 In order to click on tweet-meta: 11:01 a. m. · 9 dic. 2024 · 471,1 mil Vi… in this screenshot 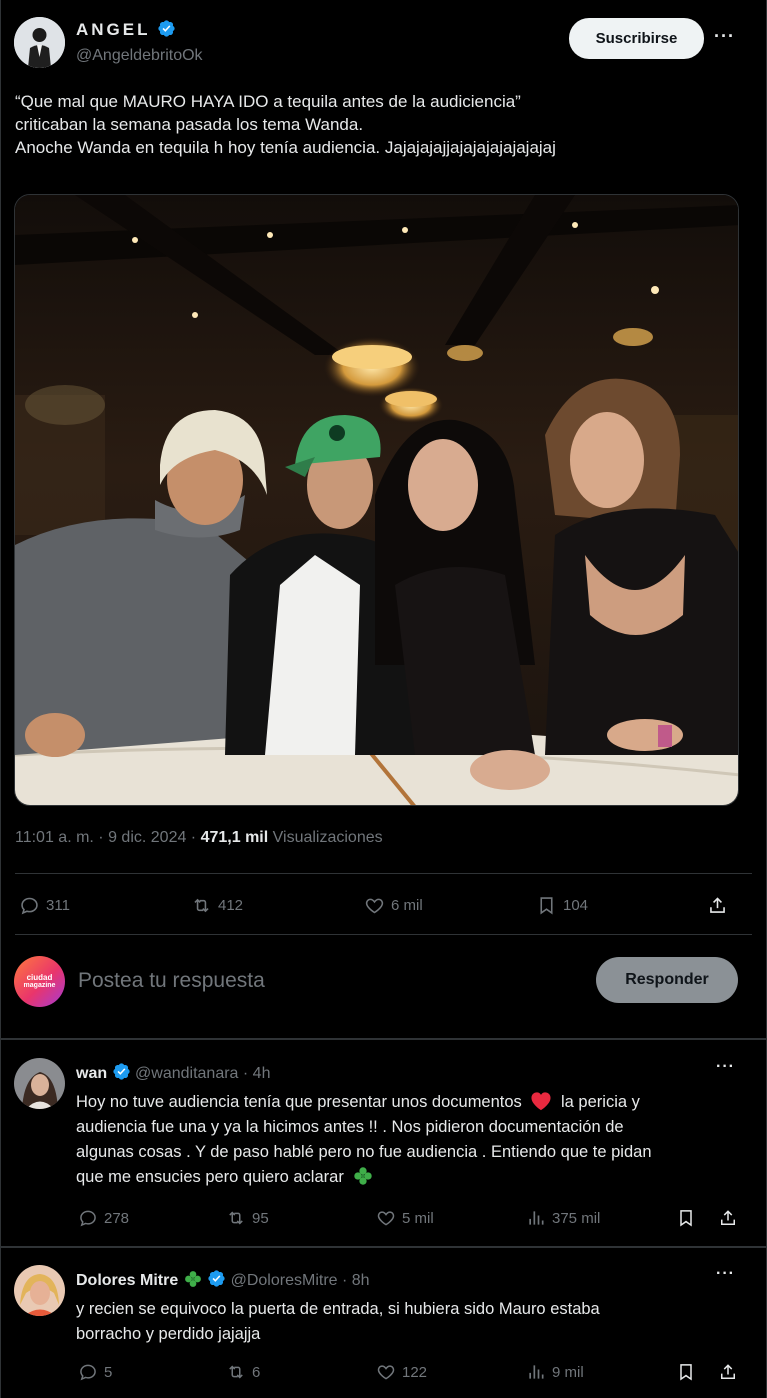, I will do `click(199, 838)`.